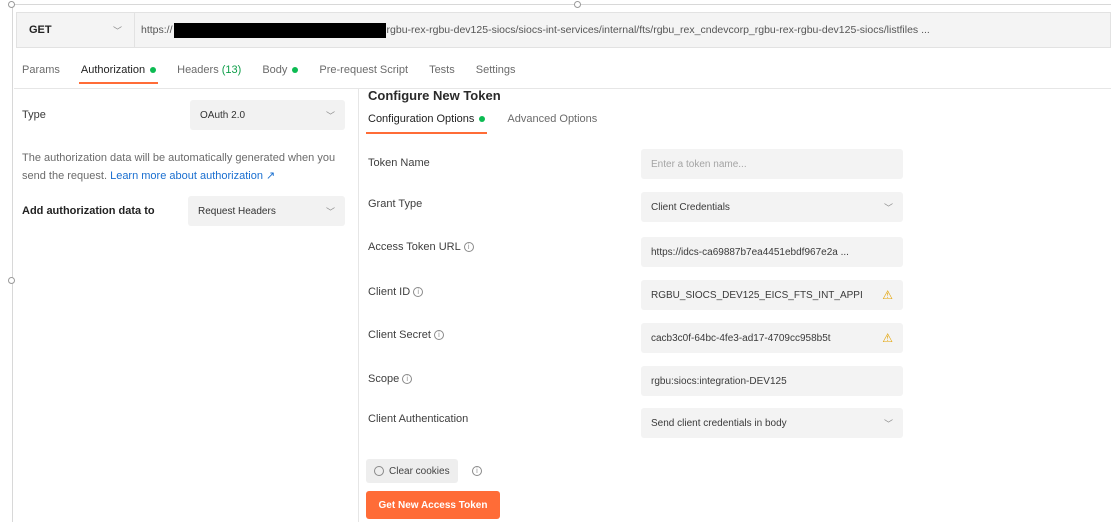 The image size is (1111, 522). What do you see at coordinates (434, 95) in the screenshot?
I see `configure-token-title: Configure New Token` at bounding box center [434, 95].